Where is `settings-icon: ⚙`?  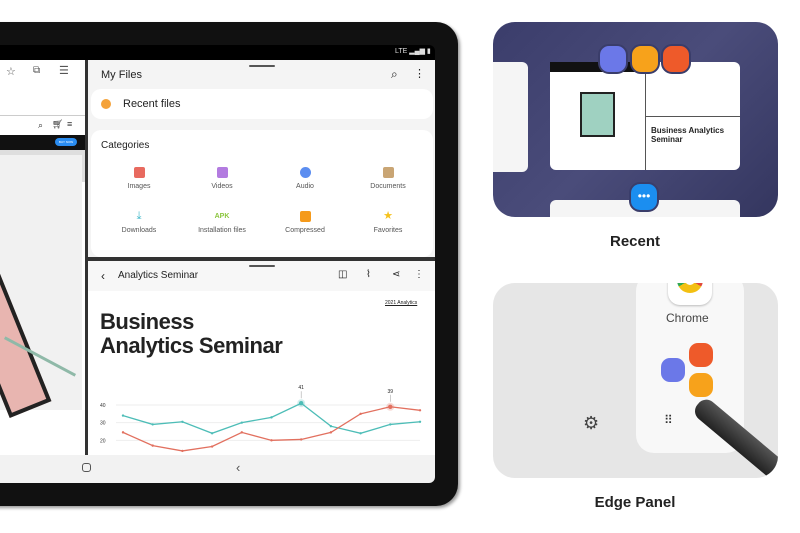
settings-icon: ⚙ is located at coordinates (591, 423).